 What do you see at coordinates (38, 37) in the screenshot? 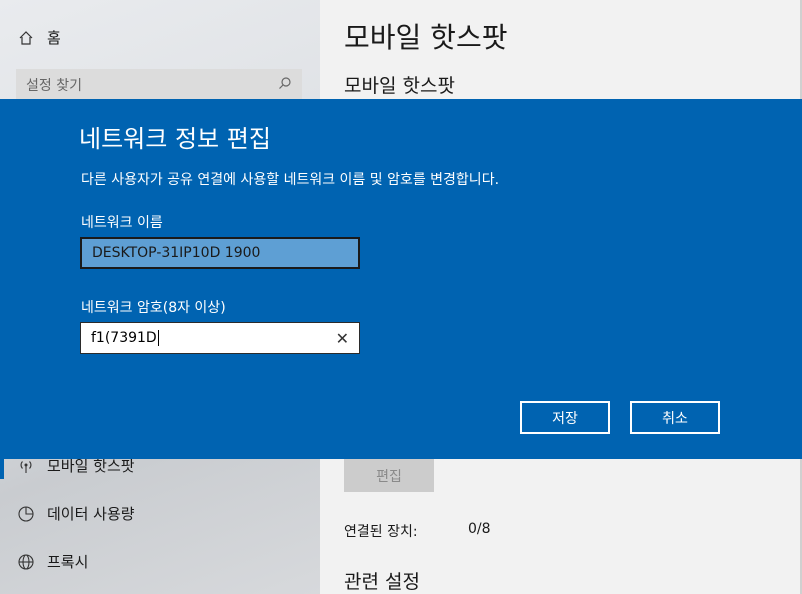
I see `nav-home: 홈` at bounding box center [38, 37].